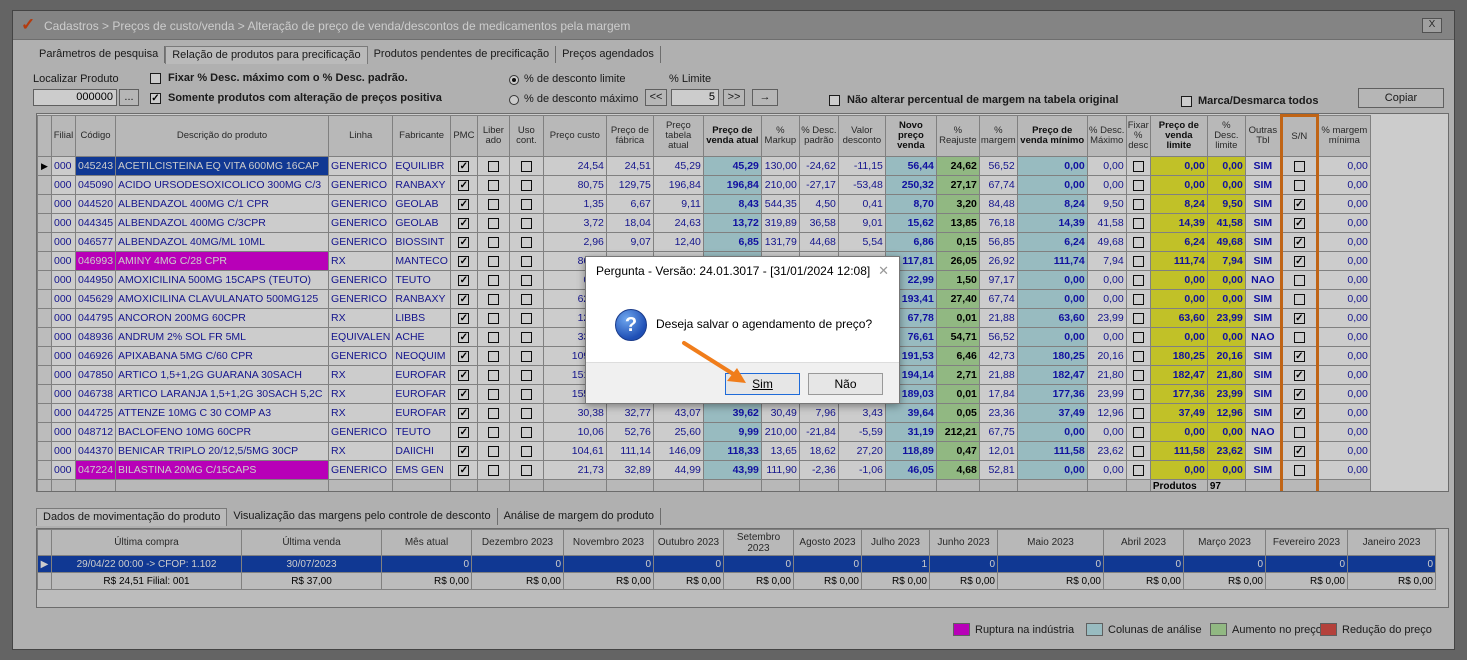  I want to click on no-button: Não, so click(845, 384).